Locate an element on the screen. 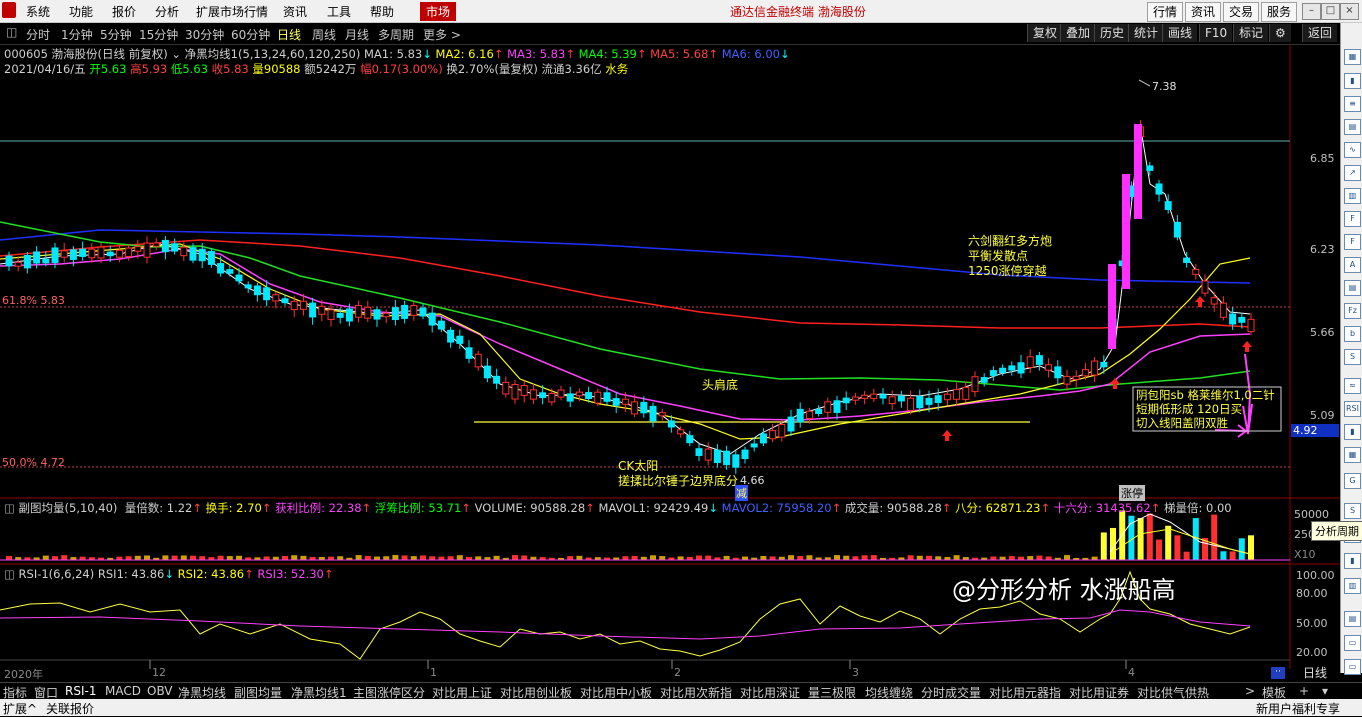 The width and height of the screenshot is (1362, 717). panel-icon: ▭ is located at coordinates (1352, 643).